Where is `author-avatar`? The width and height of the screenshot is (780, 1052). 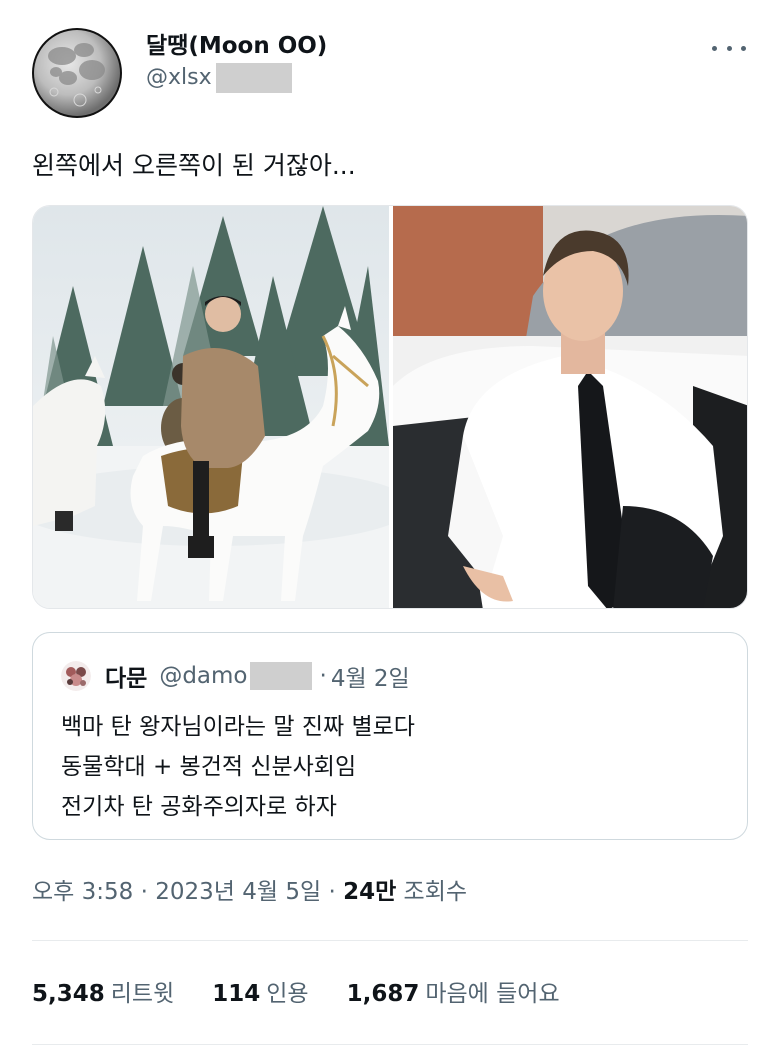
author-avatar is located at coordinates (77, 73).